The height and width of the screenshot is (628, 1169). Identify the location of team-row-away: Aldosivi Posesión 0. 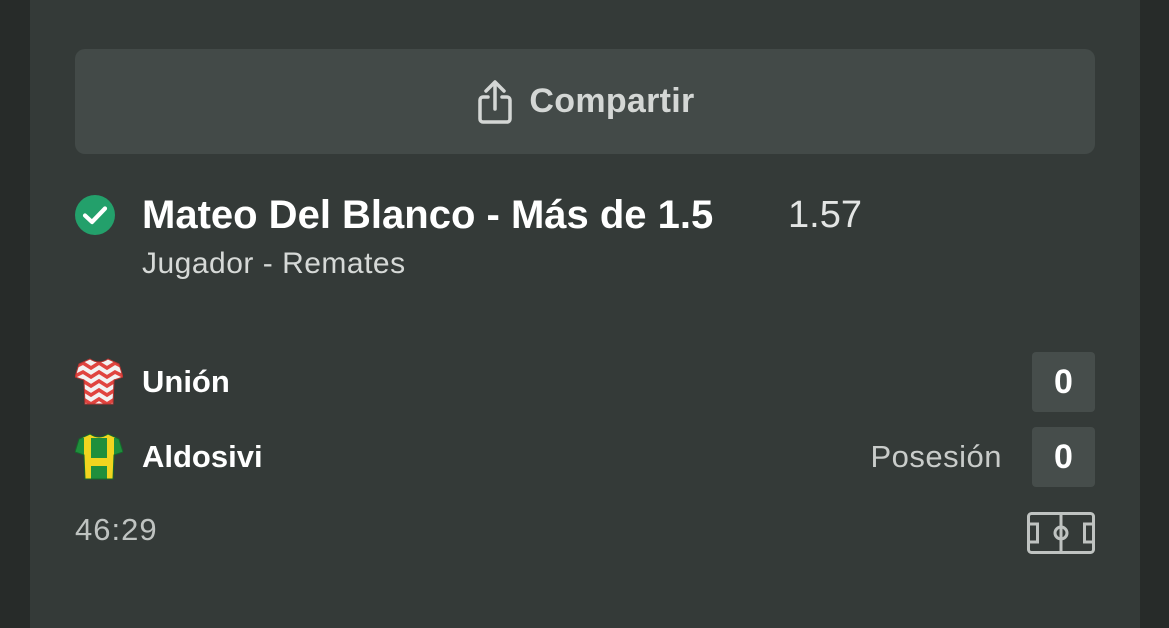
(585, 457).